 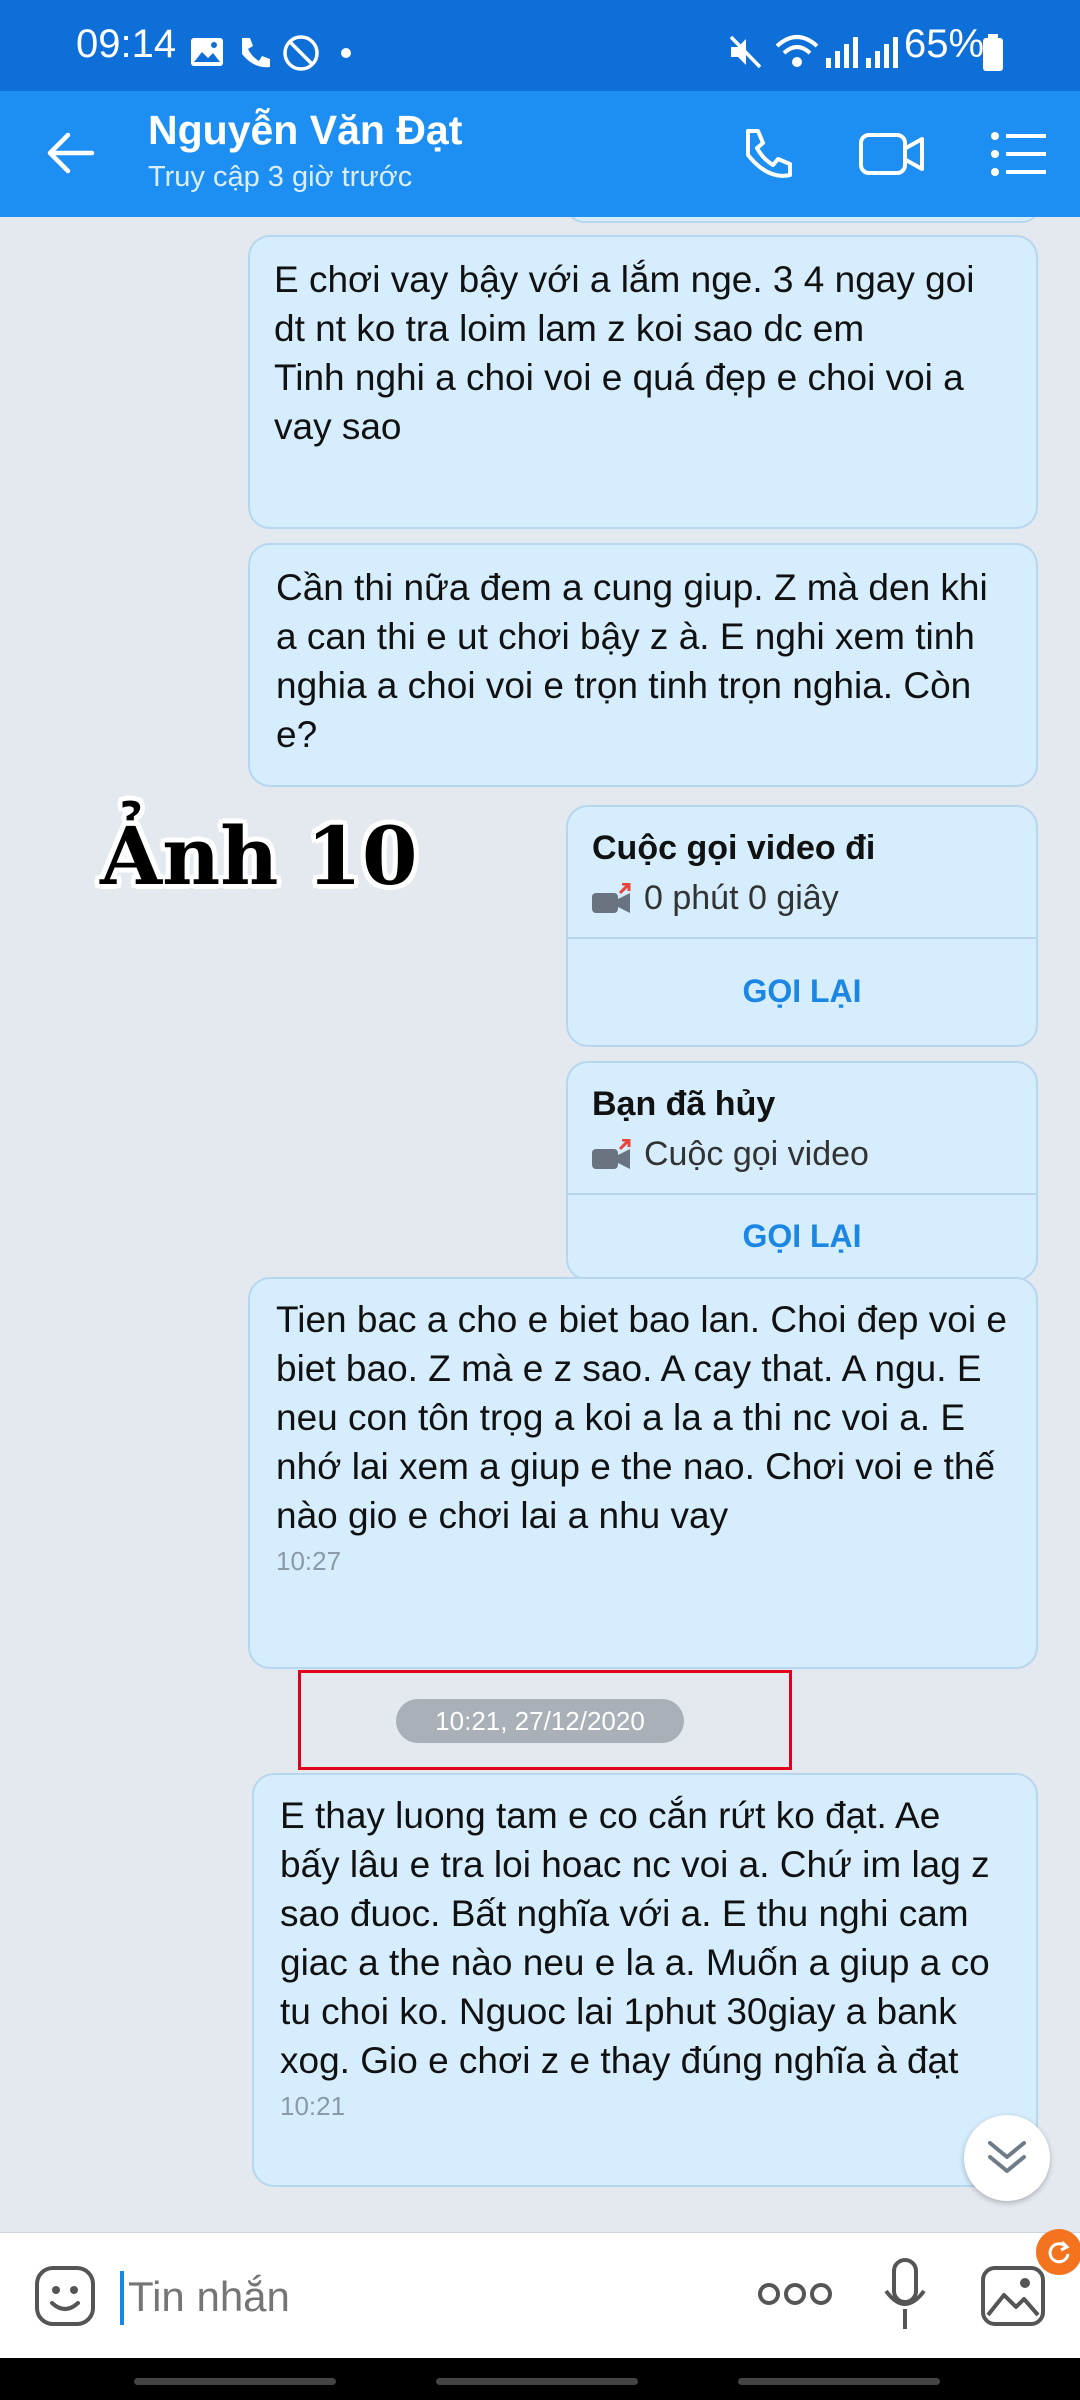 I want to click on date-separator: 10:21, 27/12/2020, so click(x=540, y=1721).